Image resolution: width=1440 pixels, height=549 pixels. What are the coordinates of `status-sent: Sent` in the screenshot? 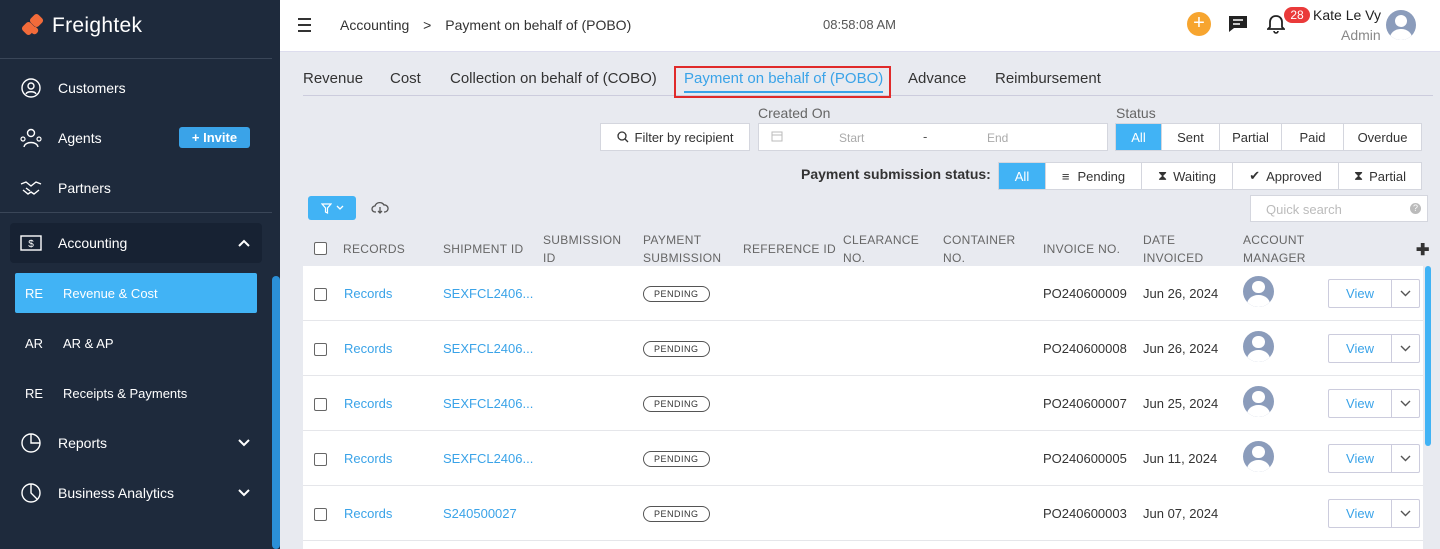 It's located at (1191, 137).